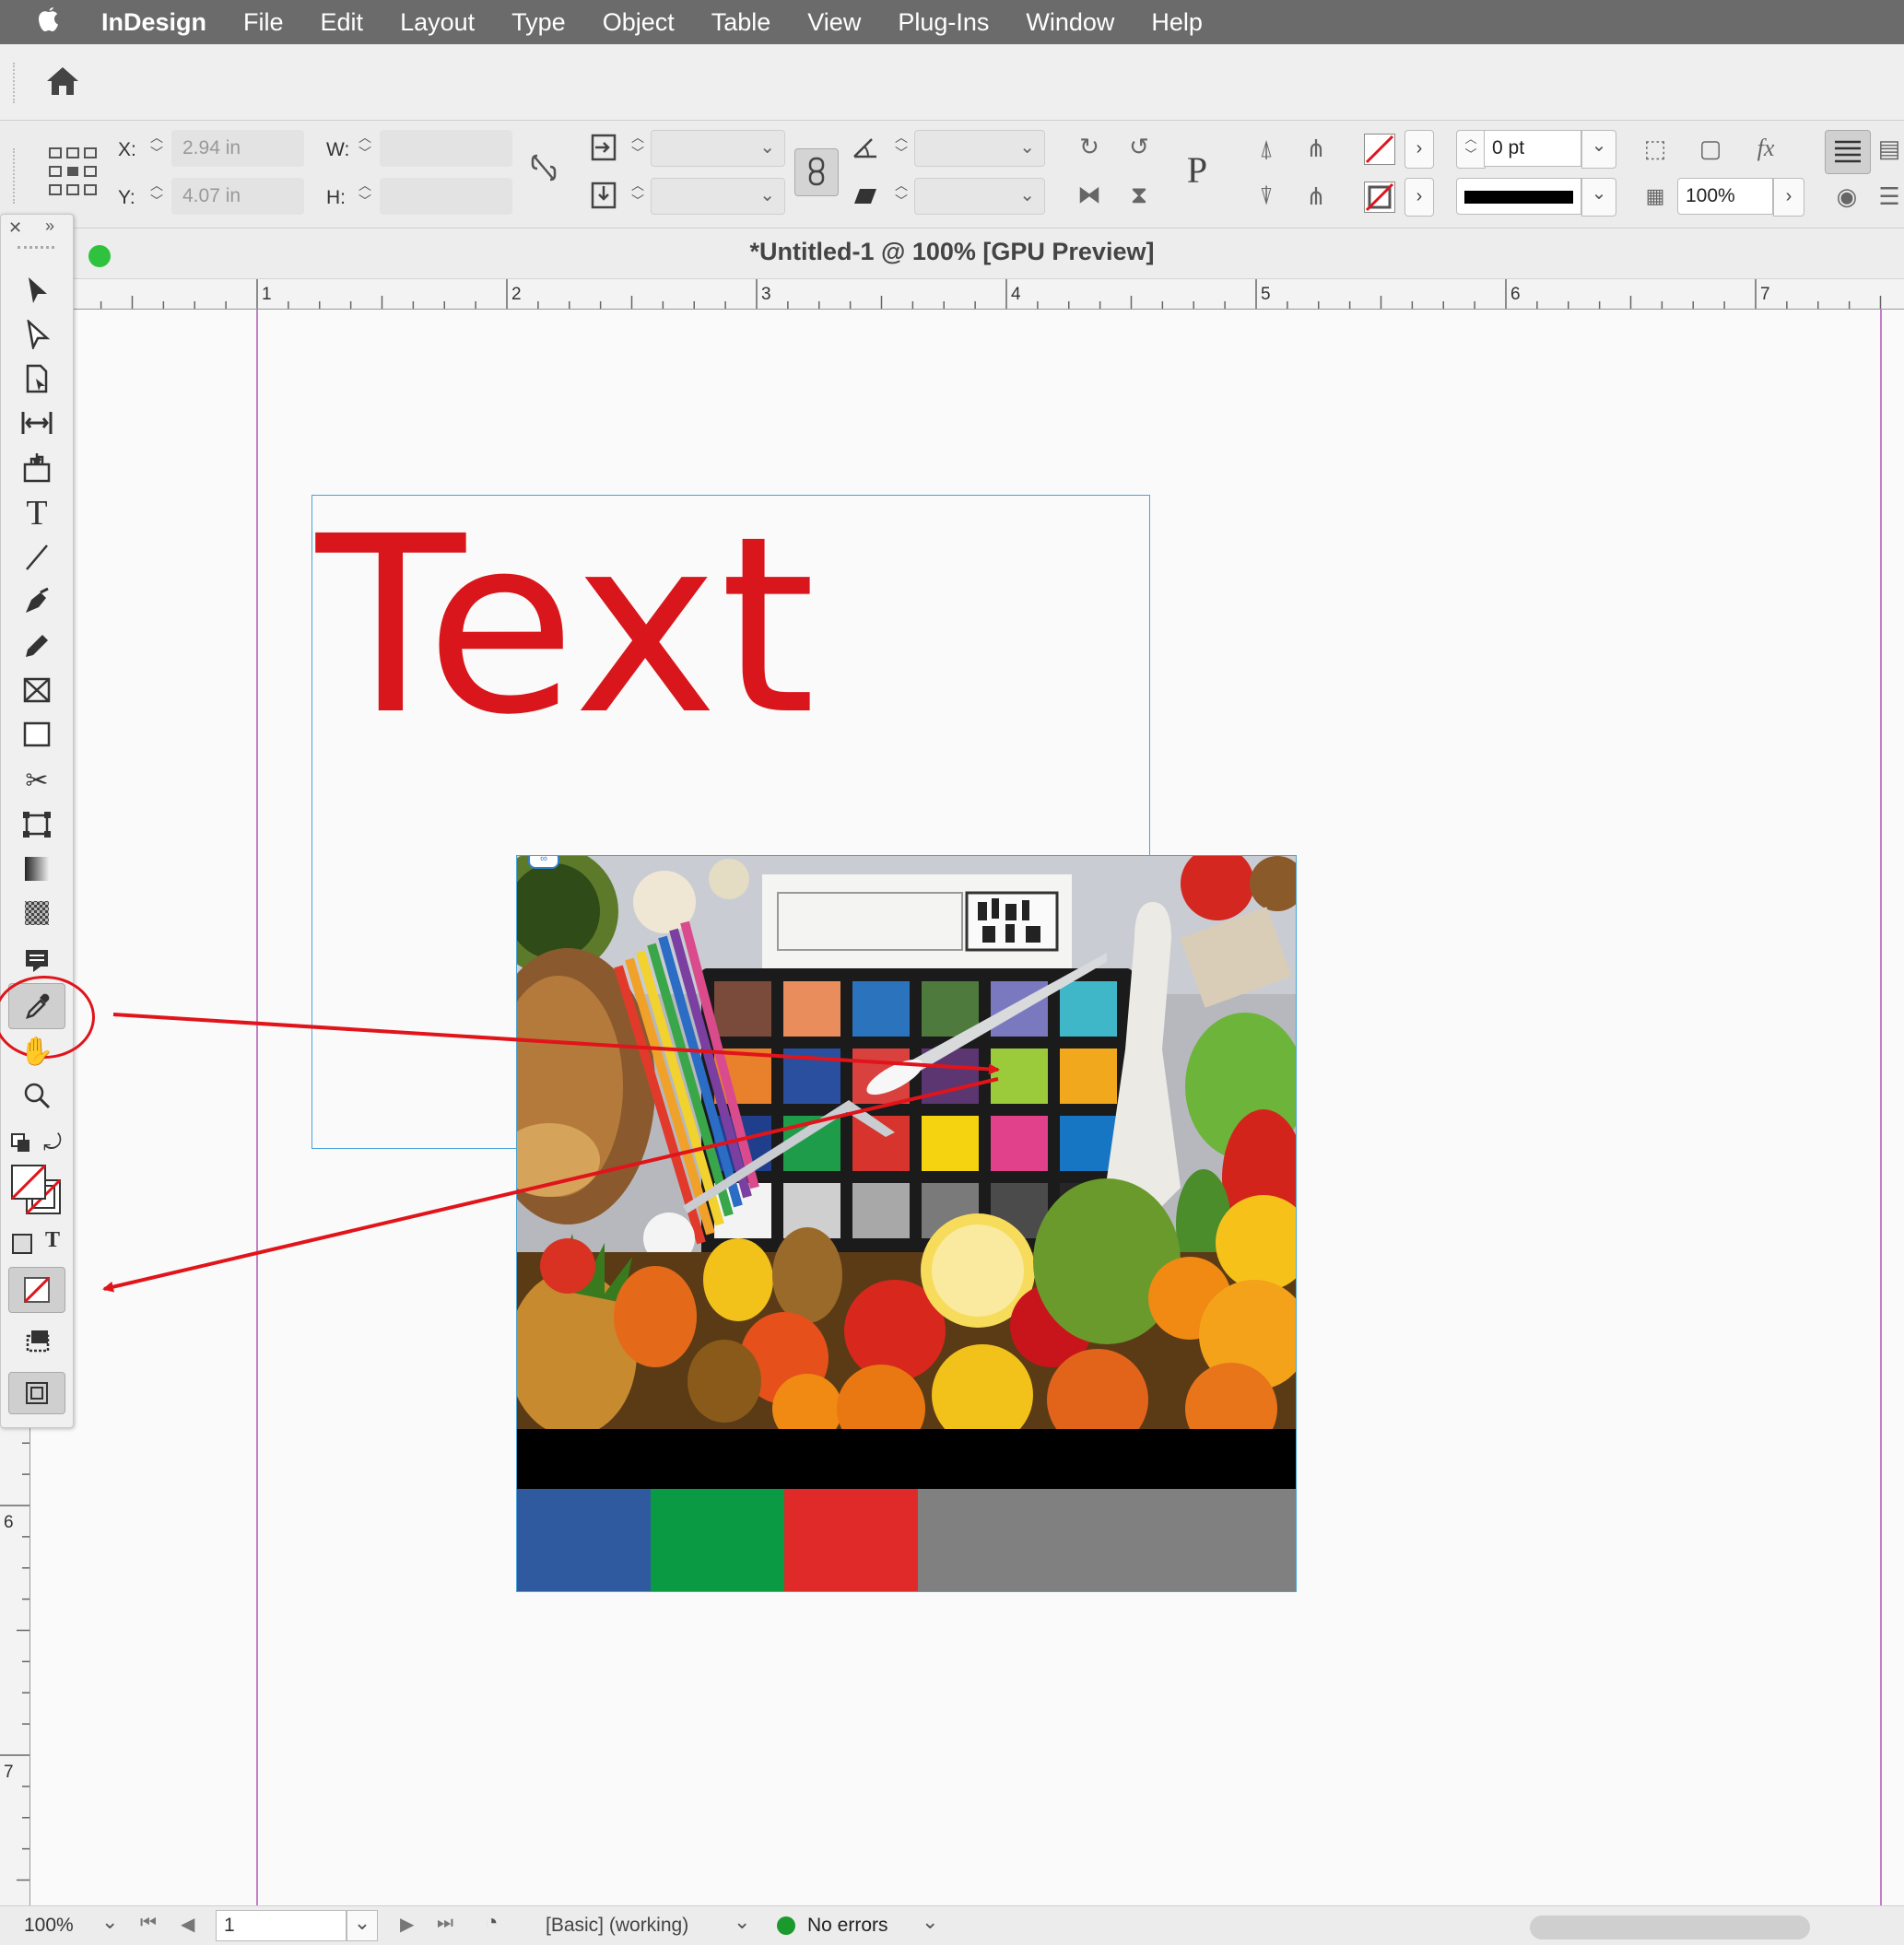  What do you see at coordinates (342, 22) in the screenshot?
I see `menu-edit: Edit` at bounding box center [342, 22].